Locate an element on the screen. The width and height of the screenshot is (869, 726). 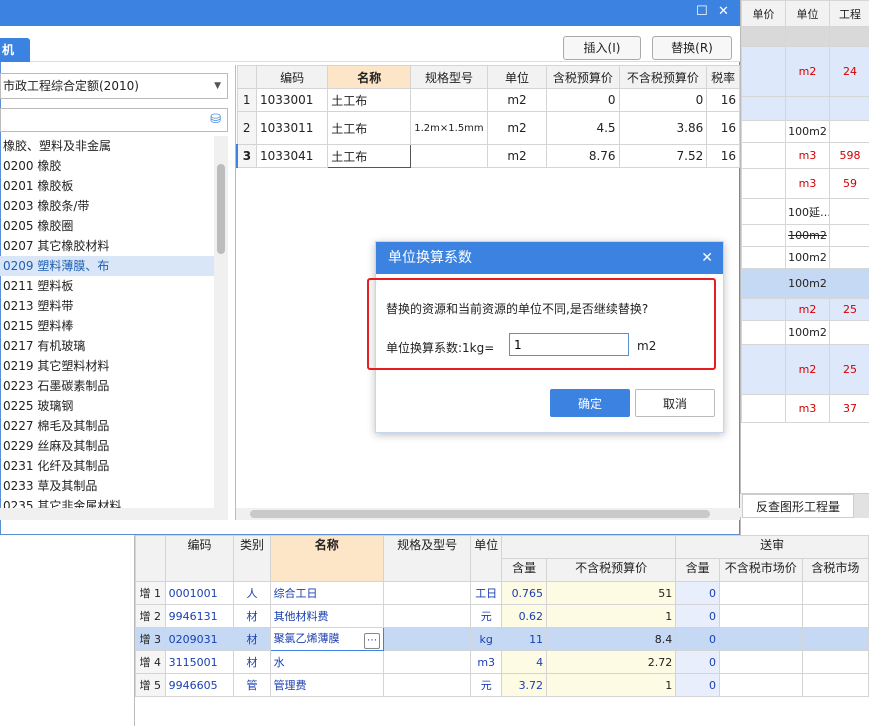
column-header: 税率 is located at coordinates (723, 77).